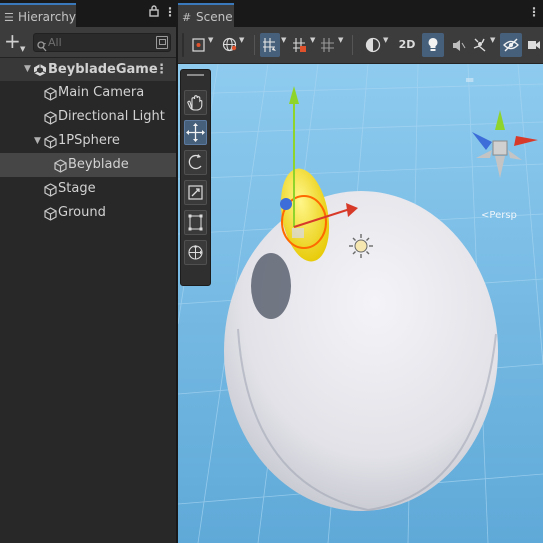 The height and width of the screenshot is (543, 543). I want to click on overlay-drag-handle, so click(195, 75).